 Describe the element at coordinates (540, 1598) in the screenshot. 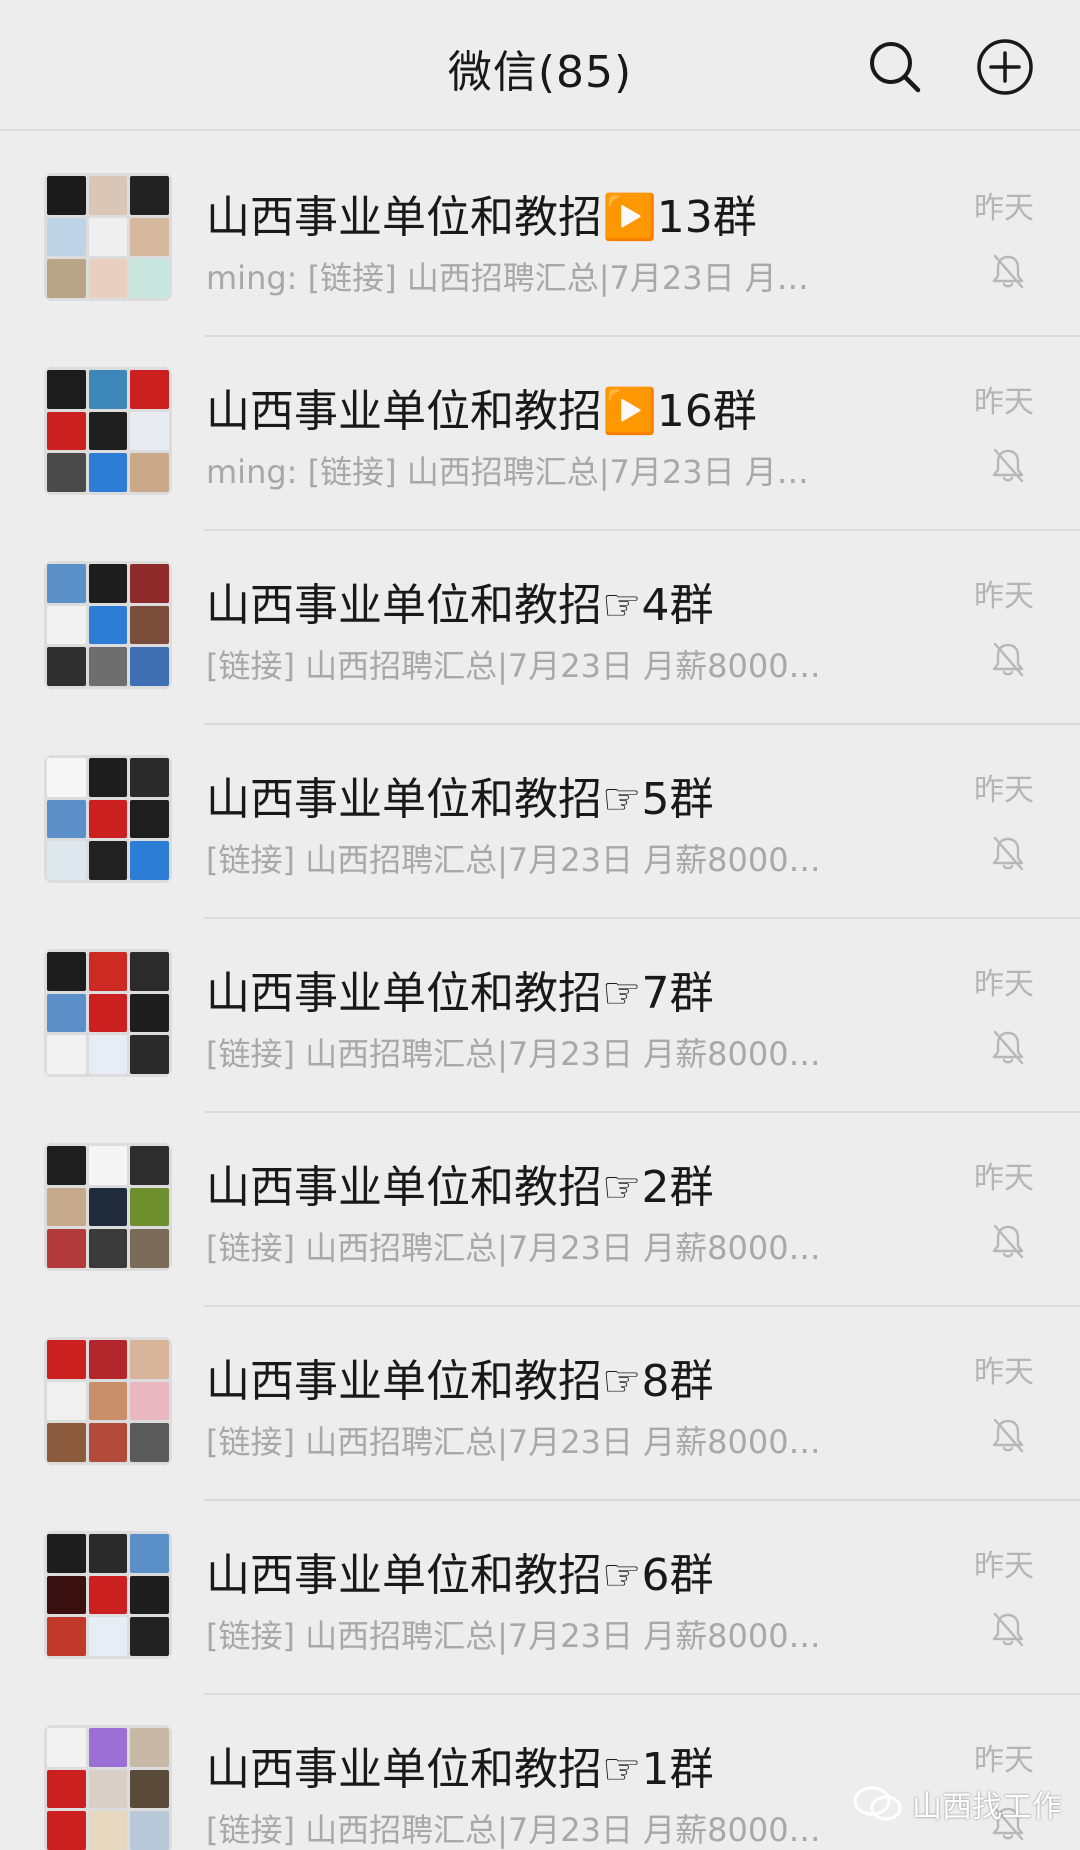

I see `chat-row: 山西事业单位和教招☞6群 [链接] 山西招聘汇总|7月23日 月薪8000… 昨天` at that location.